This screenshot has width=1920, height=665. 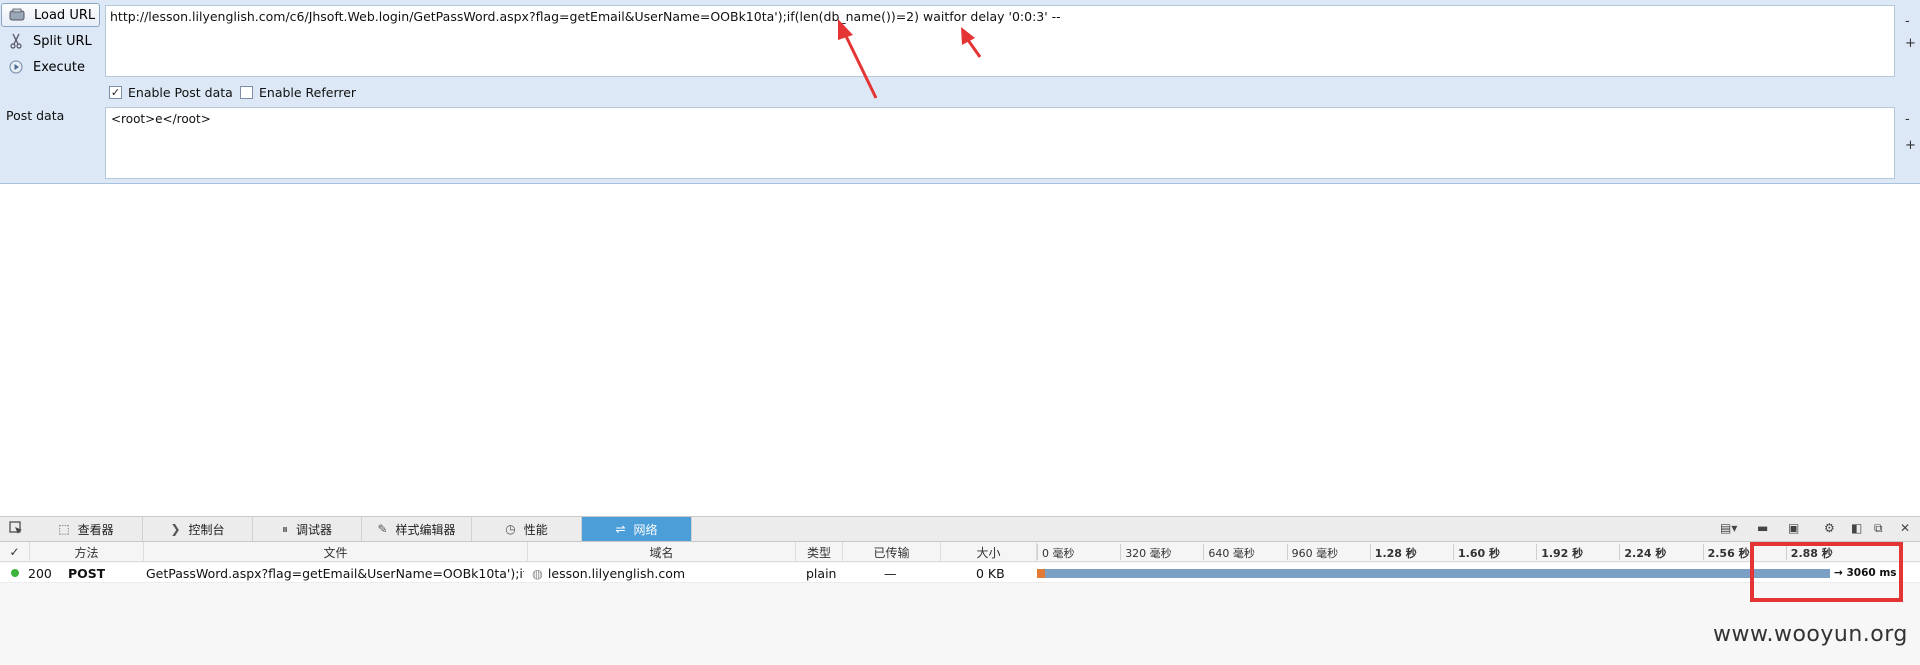 What do you see at coordinates (989, 552) in the screenshot?
I see `column-size: 大小` at bounding box center [989, 552].